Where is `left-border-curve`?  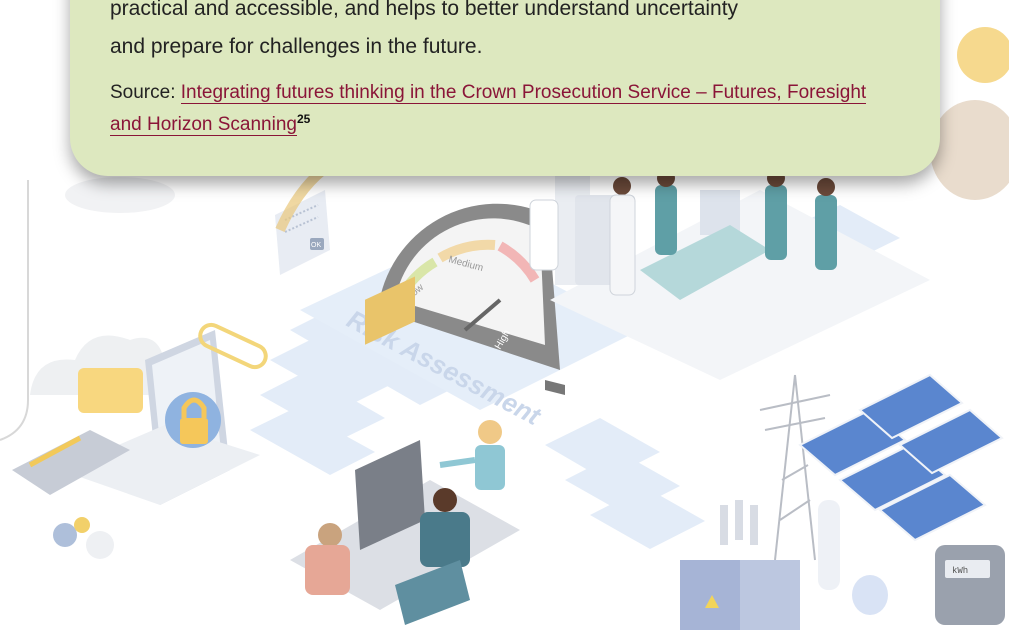 left-border-curve is located at coordinates (14, 310).